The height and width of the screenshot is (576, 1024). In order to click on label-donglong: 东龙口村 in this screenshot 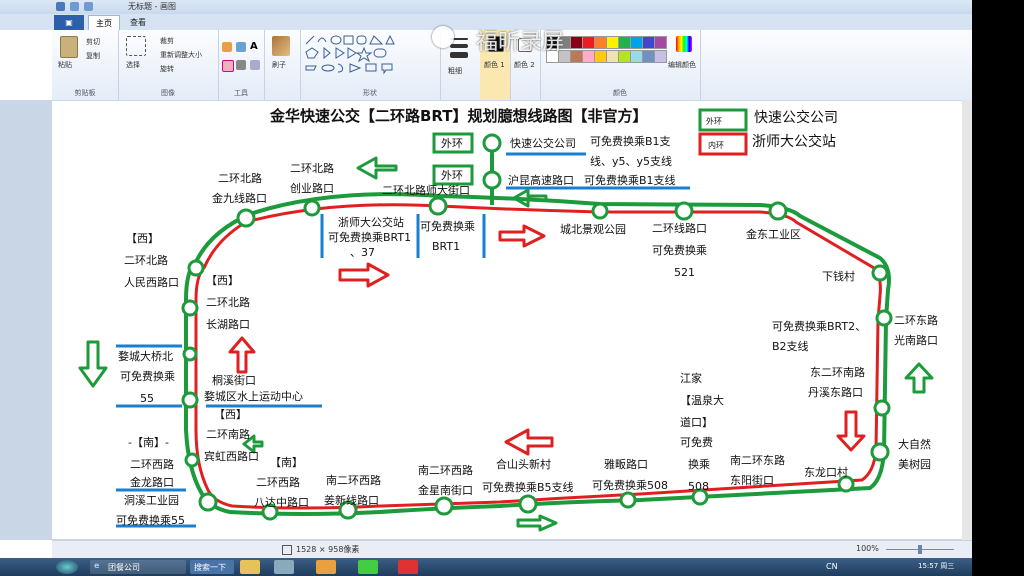, I will do `click(826, 472)`.